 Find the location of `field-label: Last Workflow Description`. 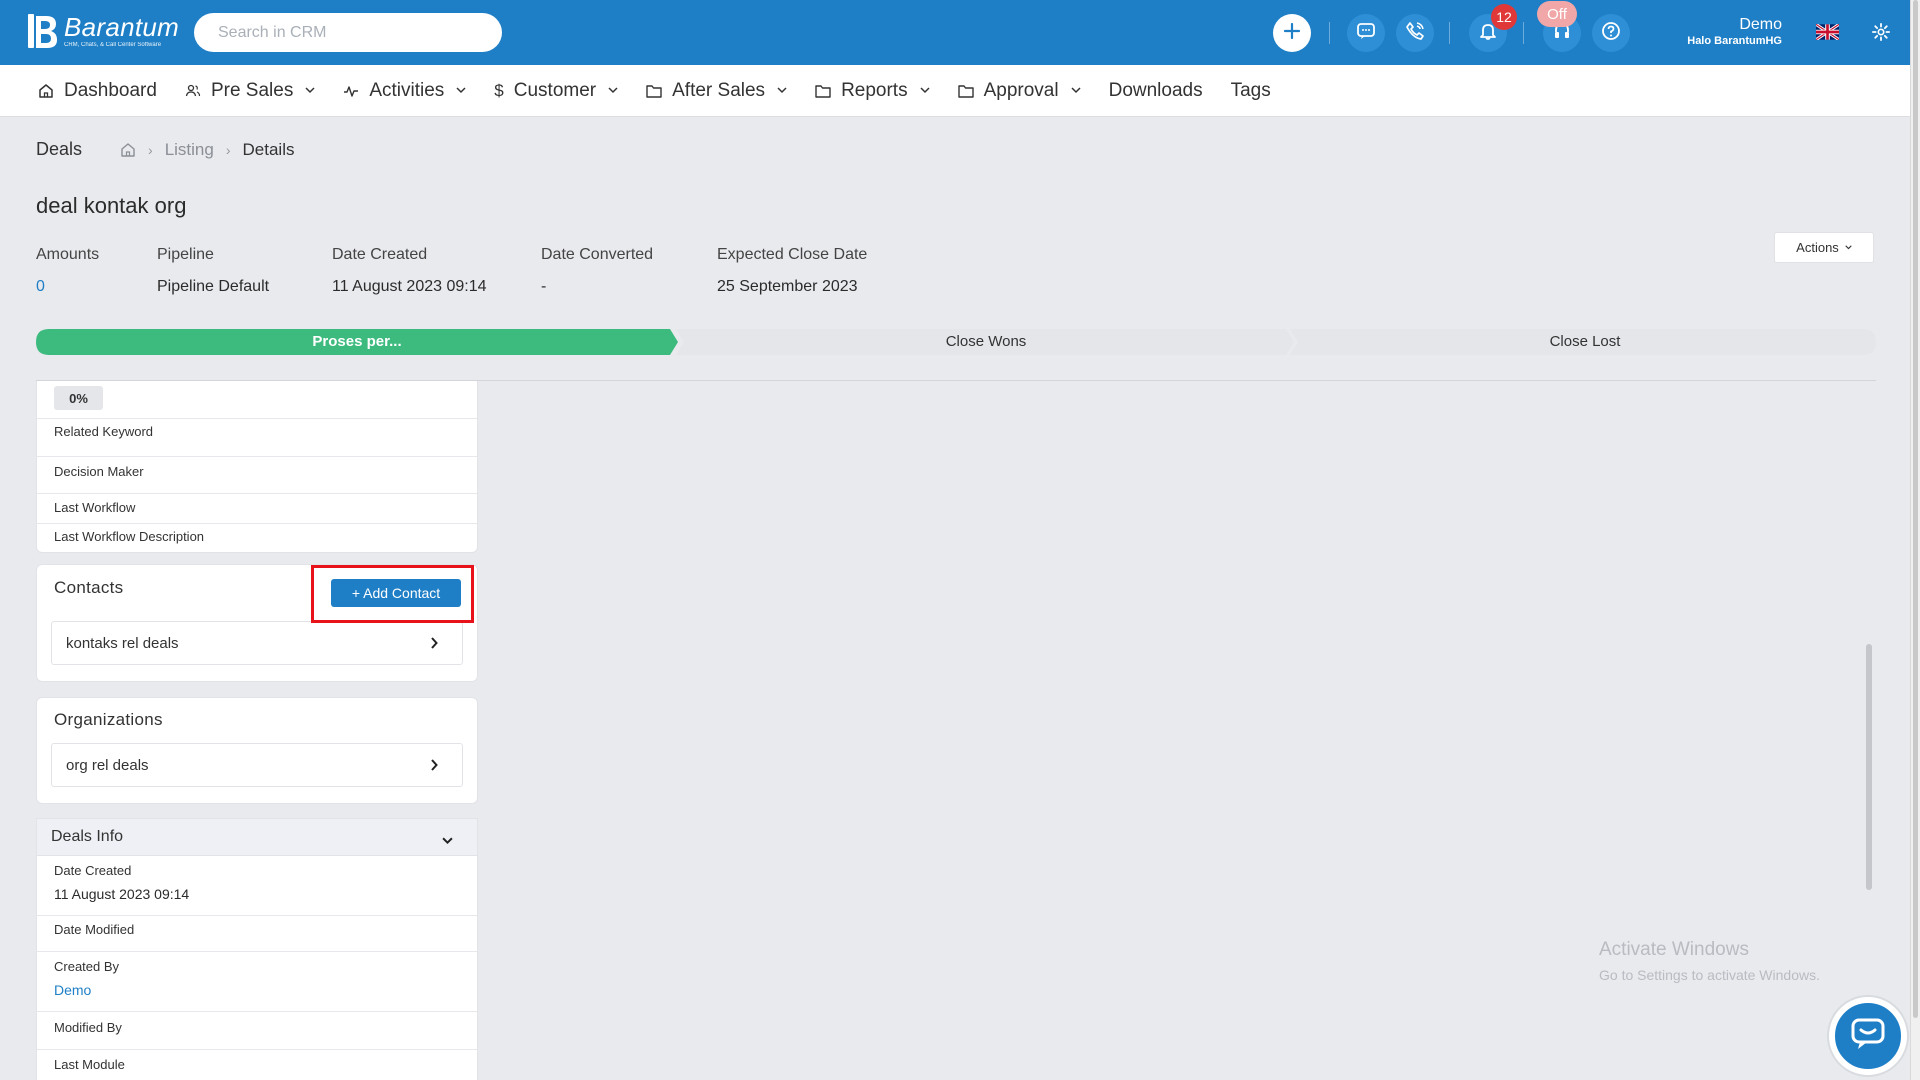

field-label: Last Workflow Description is located at coordinates (129, 536).